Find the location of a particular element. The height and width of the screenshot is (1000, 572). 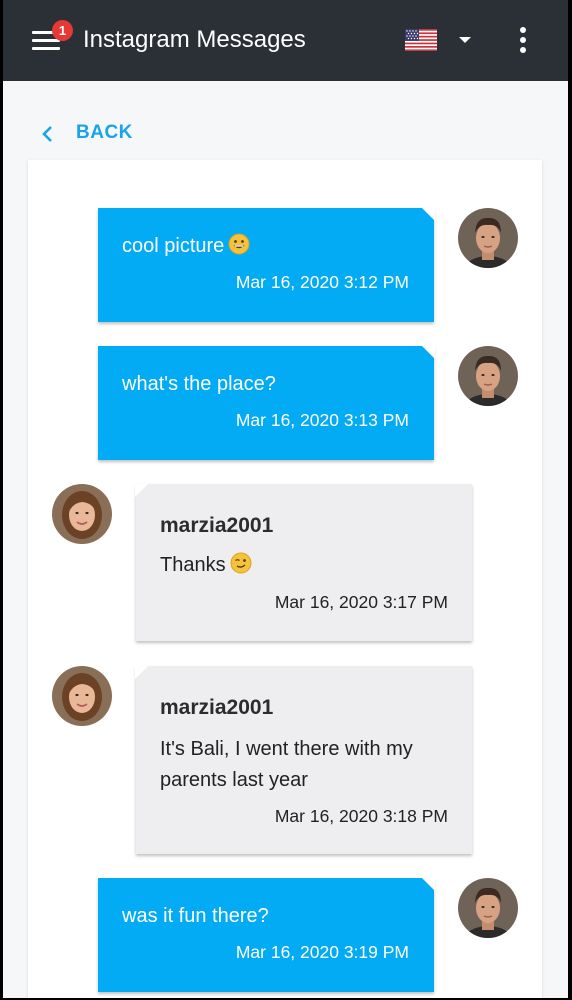

message-text: Thanks is located at coordinates (206, 567).